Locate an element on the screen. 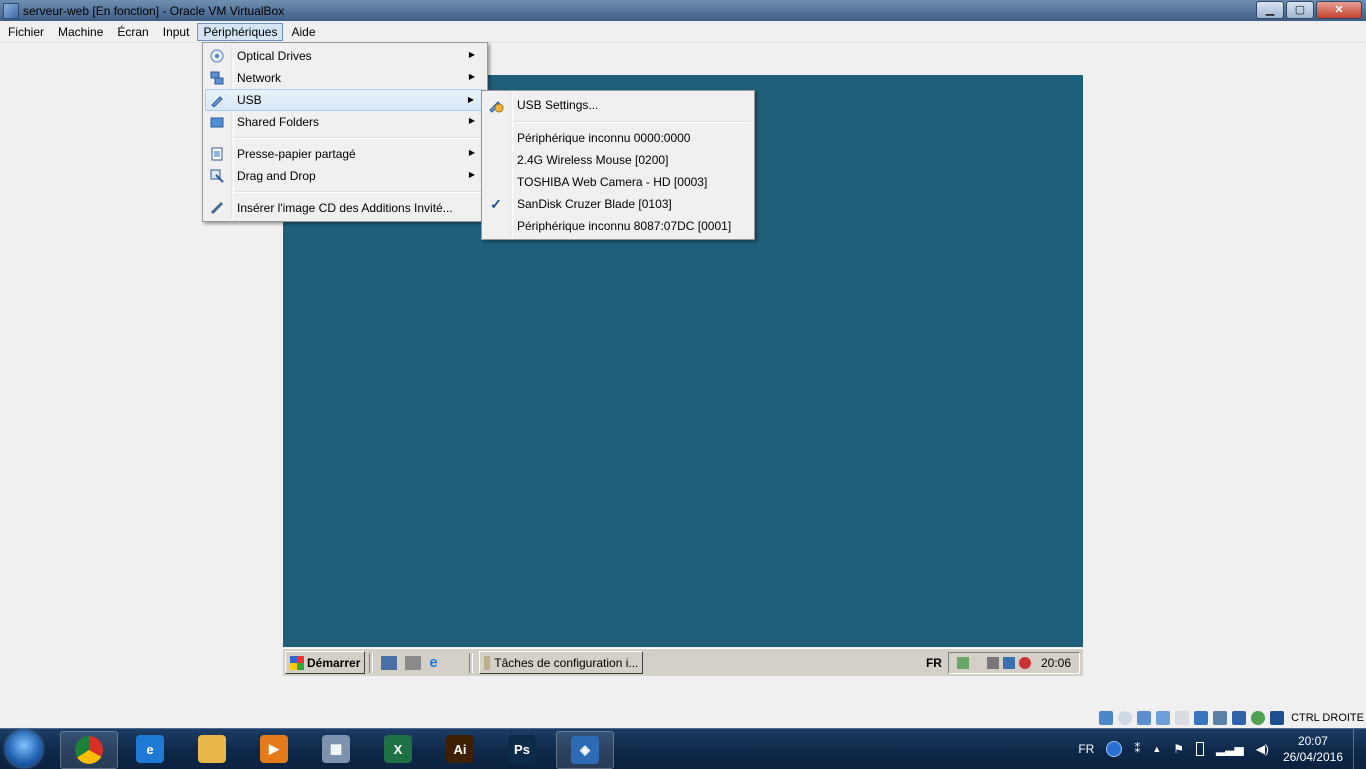 The width and height of the screenshot is (1366, 769). display-status-icon is located at coordinates (1201, 718).